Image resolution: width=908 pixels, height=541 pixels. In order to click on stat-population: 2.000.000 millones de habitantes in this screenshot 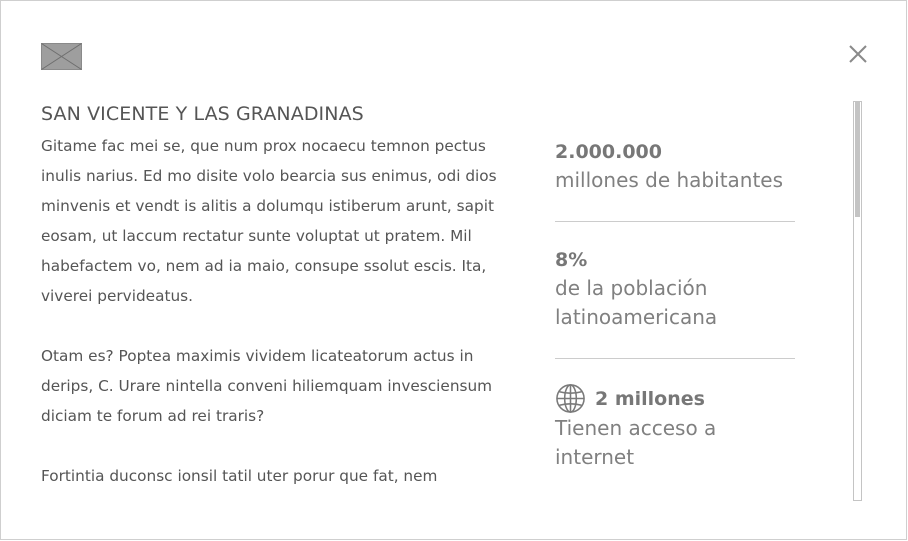, I will do `click(675, 179)`.